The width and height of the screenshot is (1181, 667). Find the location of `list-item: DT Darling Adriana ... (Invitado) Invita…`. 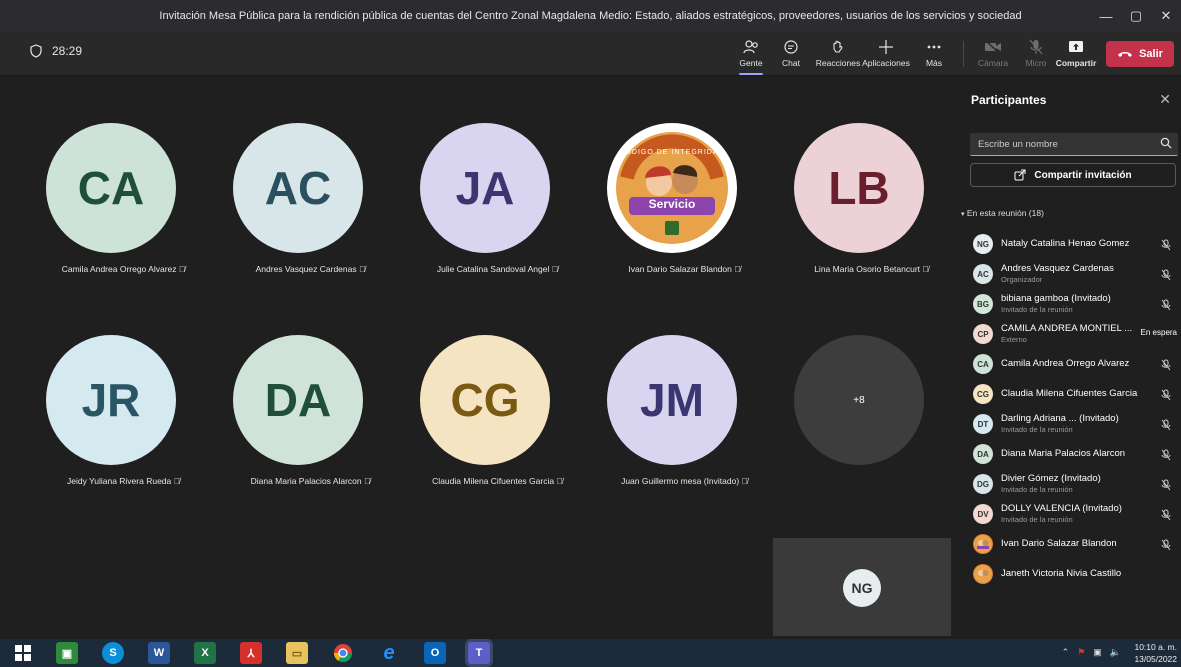

list-item: DT Darling Adriana ... (Invitado) Invita… is located at coordinates (1068, 423).